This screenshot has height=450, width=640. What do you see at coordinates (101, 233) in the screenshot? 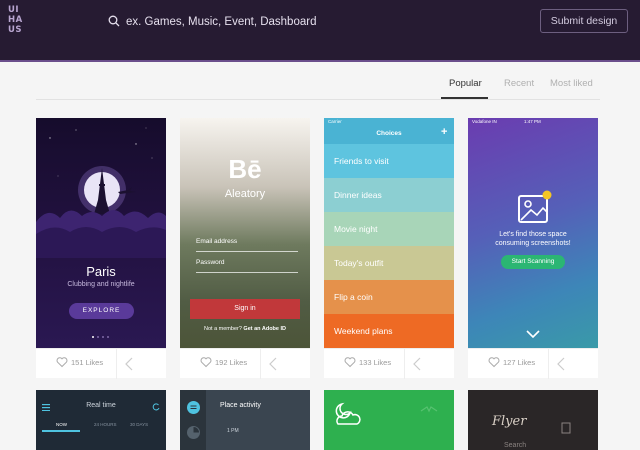
I see `design-screenshot: Paris Clubbing and nightlife EXPLORE` at bounding box center [101, 233].